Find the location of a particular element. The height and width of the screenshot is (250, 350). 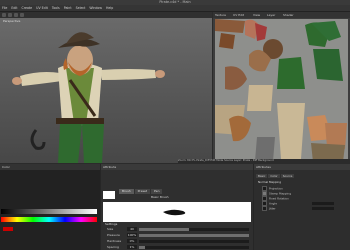

uv-island-buckle is located at coordinates (265, 149).